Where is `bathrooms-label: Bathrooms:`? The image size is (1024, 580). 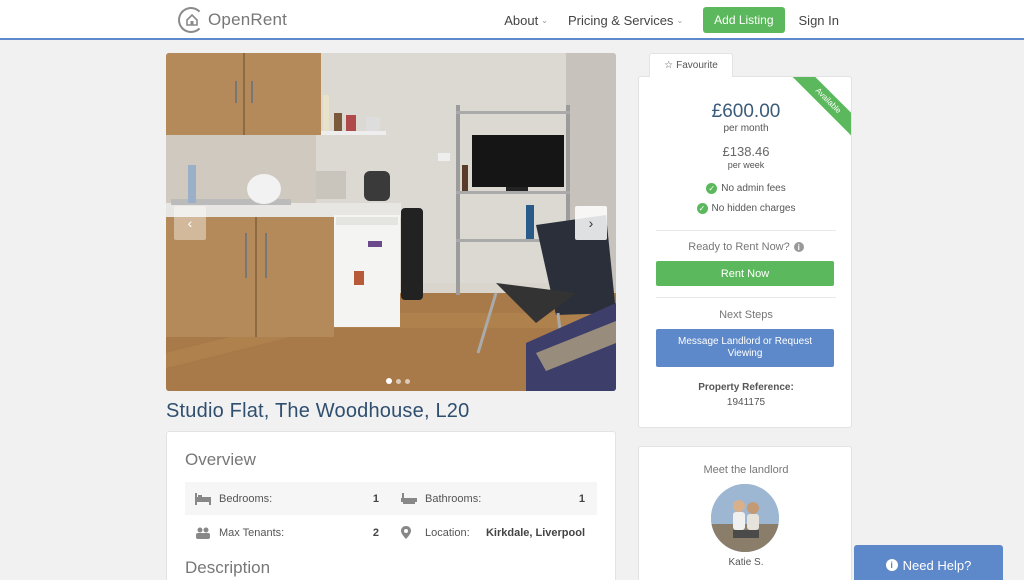
bathrooms-label: Bathrooms: is located at coordinates (453, 498).